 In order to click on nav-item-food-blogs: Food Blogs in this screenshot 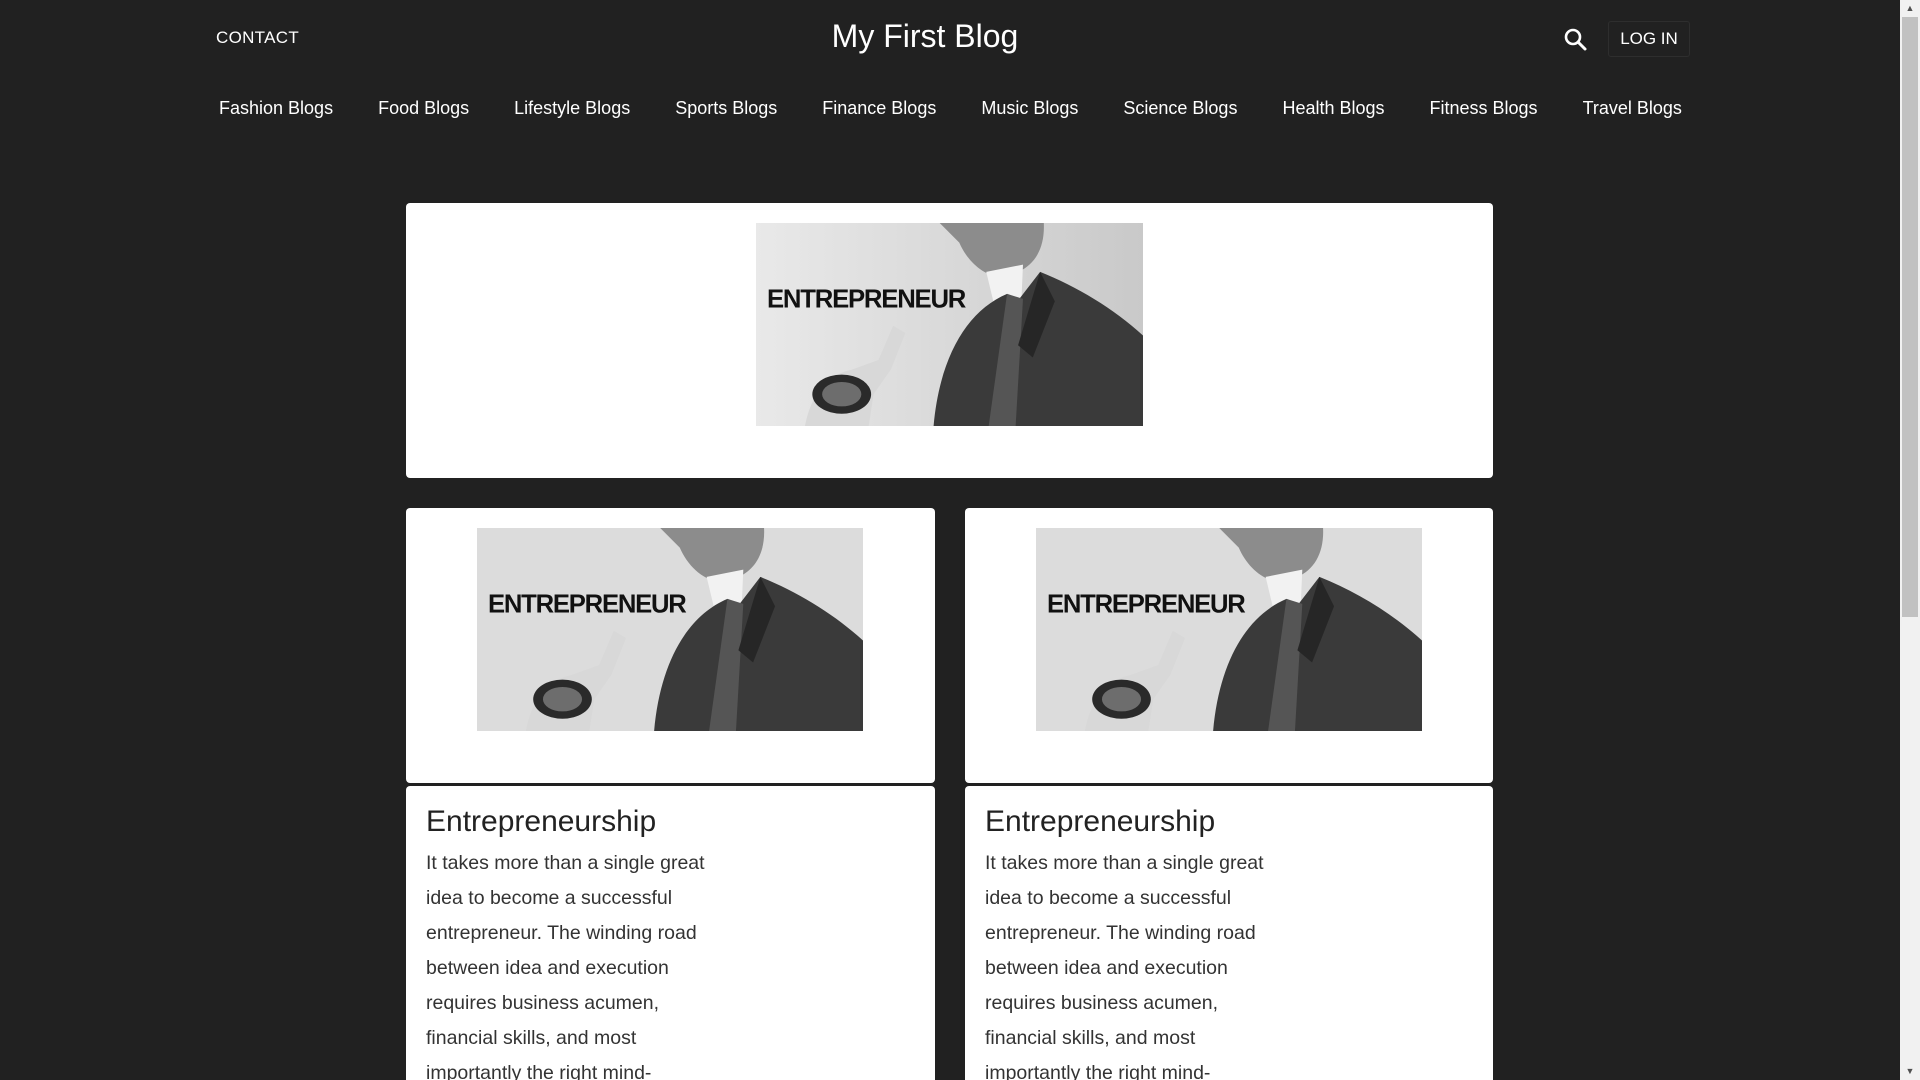, I will do `click(423, 108)`.